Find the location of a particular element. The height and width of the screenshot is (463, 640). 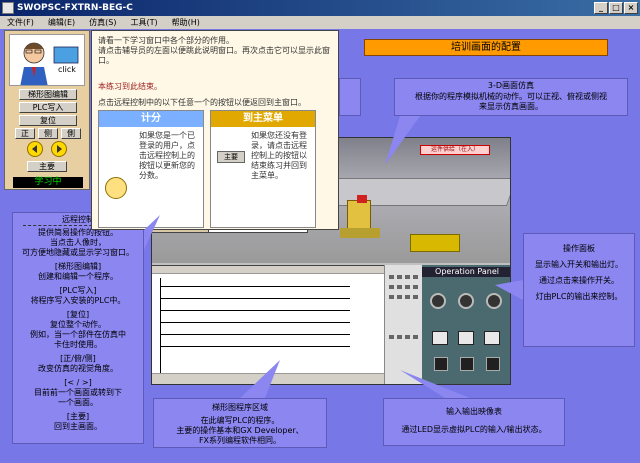

plc-write-button: PLC写入 is located at coordinates (48, 107).